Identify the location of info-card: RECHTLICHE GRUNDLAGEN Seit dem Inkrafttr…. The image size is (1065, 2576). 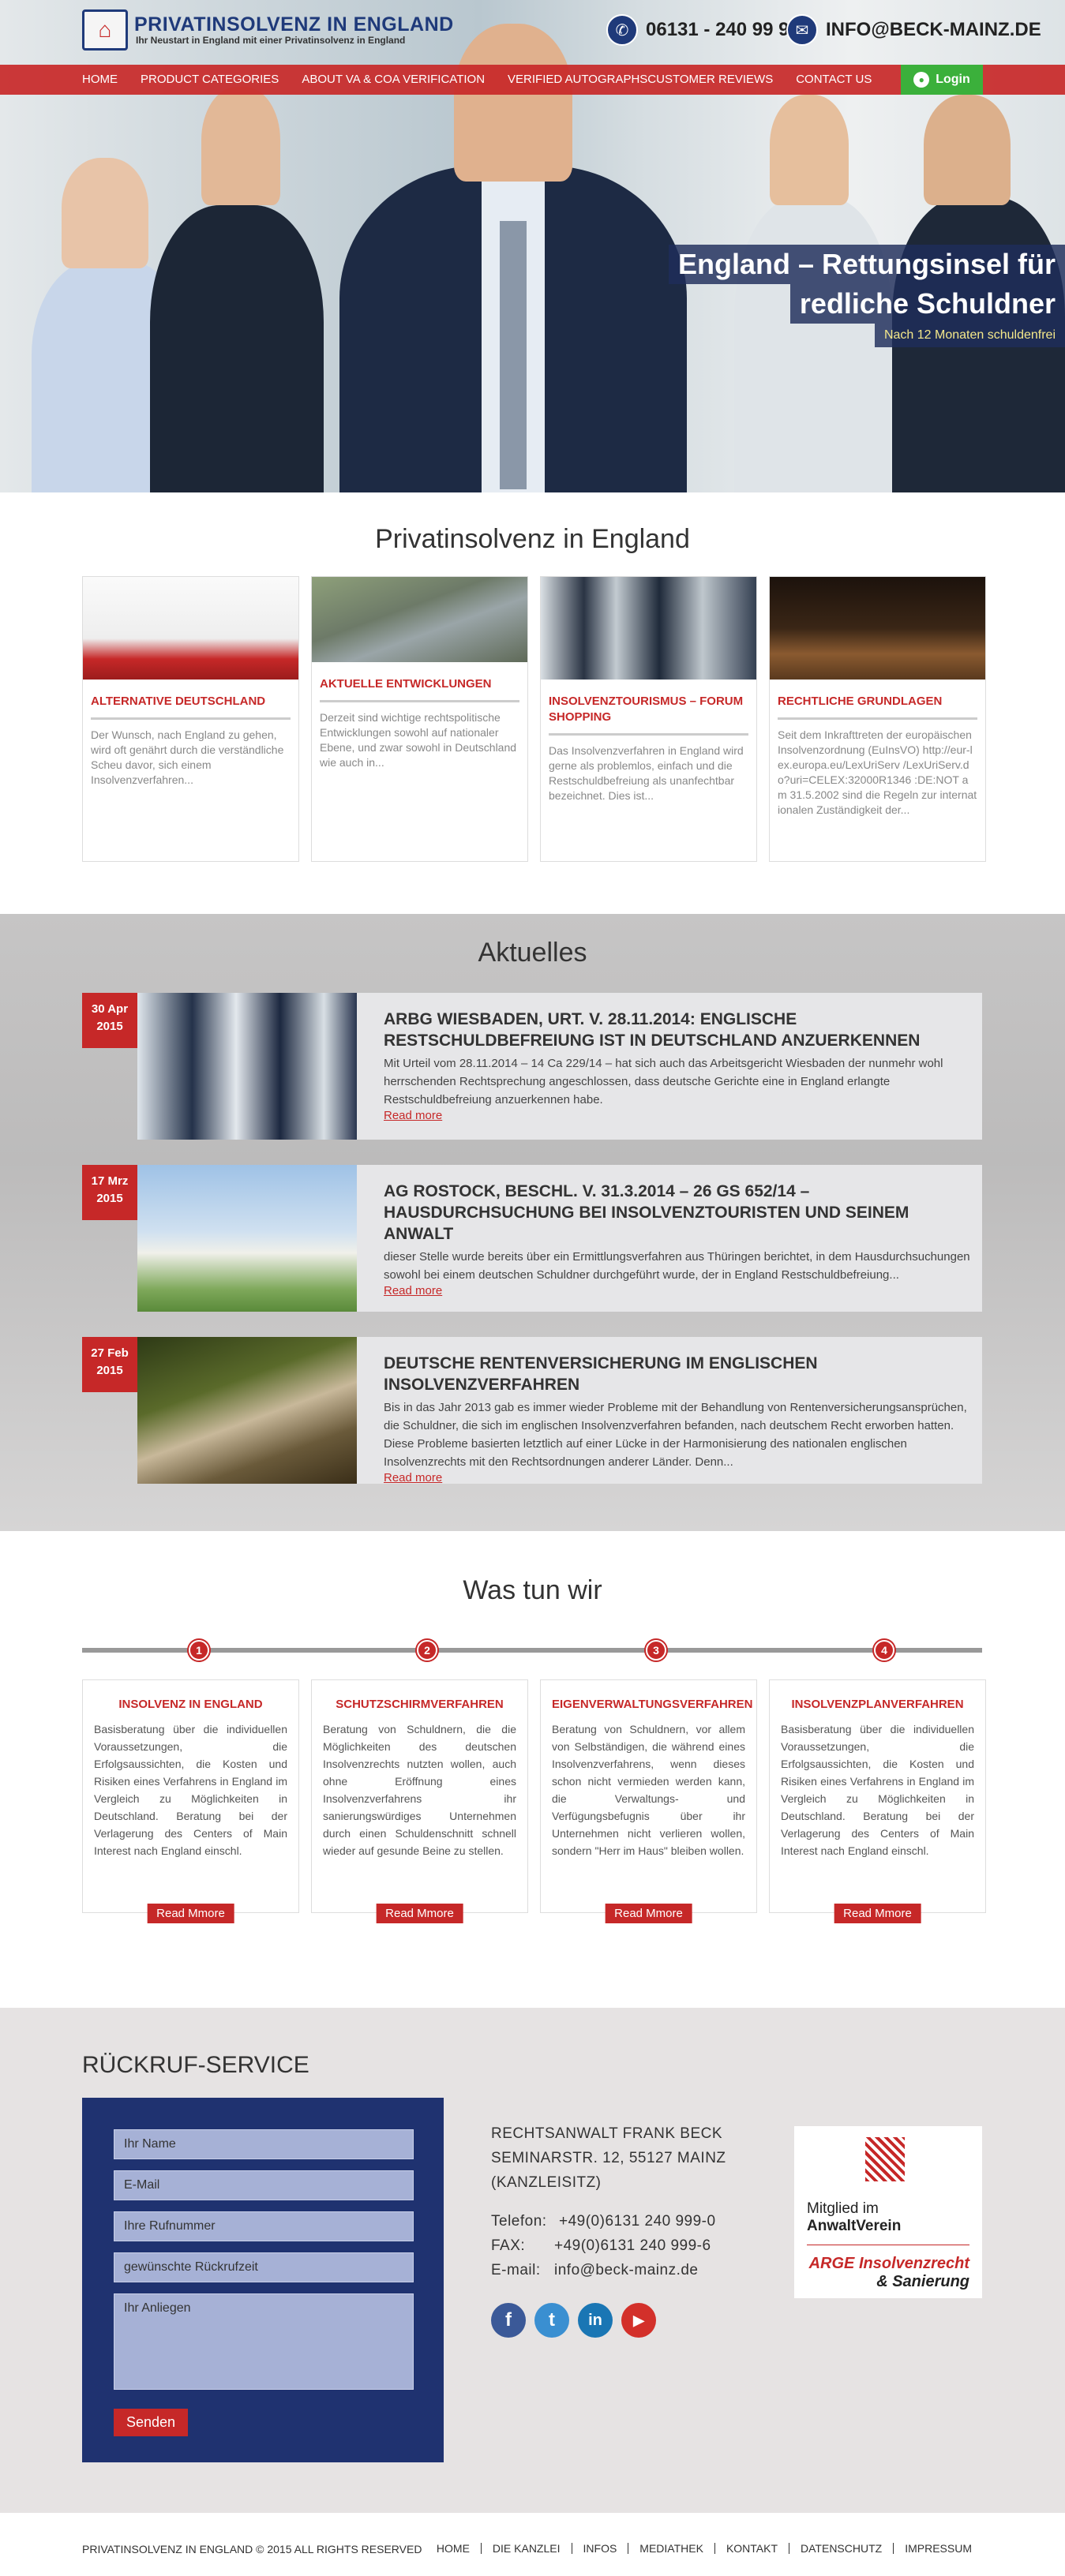
(877, 719).